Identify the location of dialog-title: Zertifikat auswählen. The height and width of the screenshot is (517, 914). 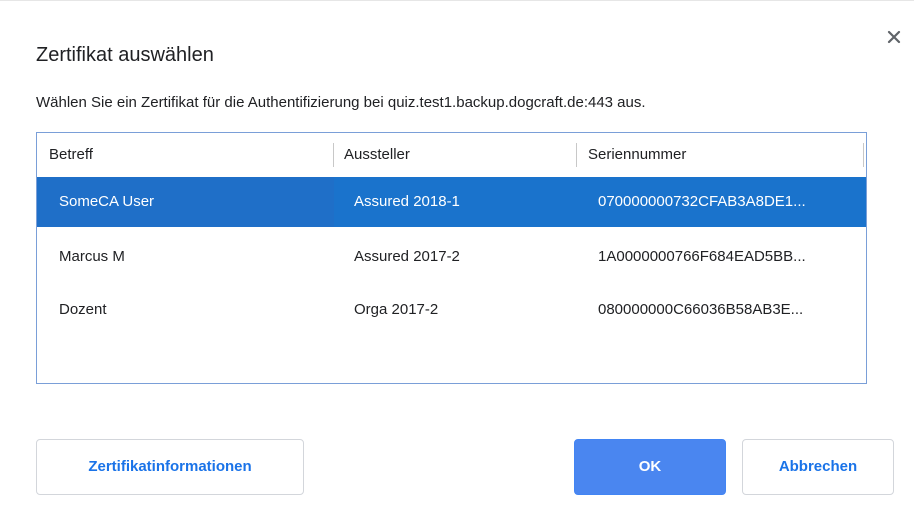
(125, 55).